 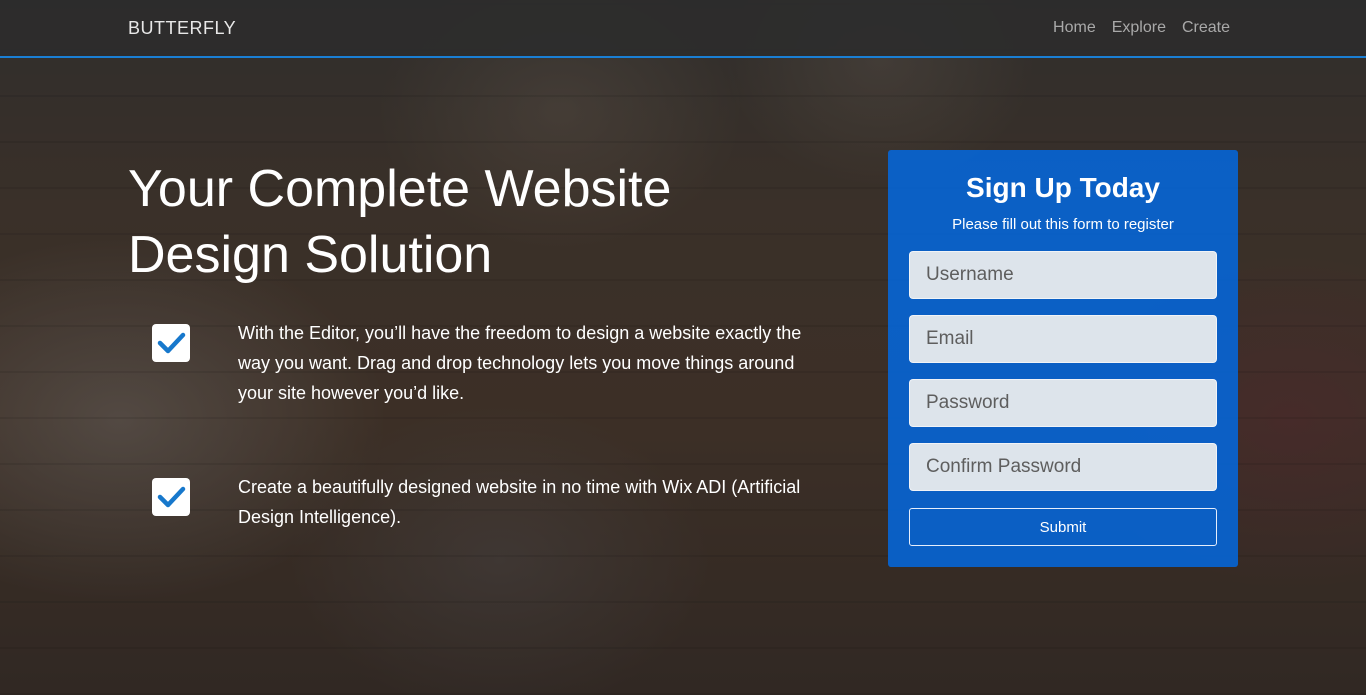 What do you see at coordinates (1063, 403) in the screenshot?
I see `password-input` at bounding box center [1063, 403].